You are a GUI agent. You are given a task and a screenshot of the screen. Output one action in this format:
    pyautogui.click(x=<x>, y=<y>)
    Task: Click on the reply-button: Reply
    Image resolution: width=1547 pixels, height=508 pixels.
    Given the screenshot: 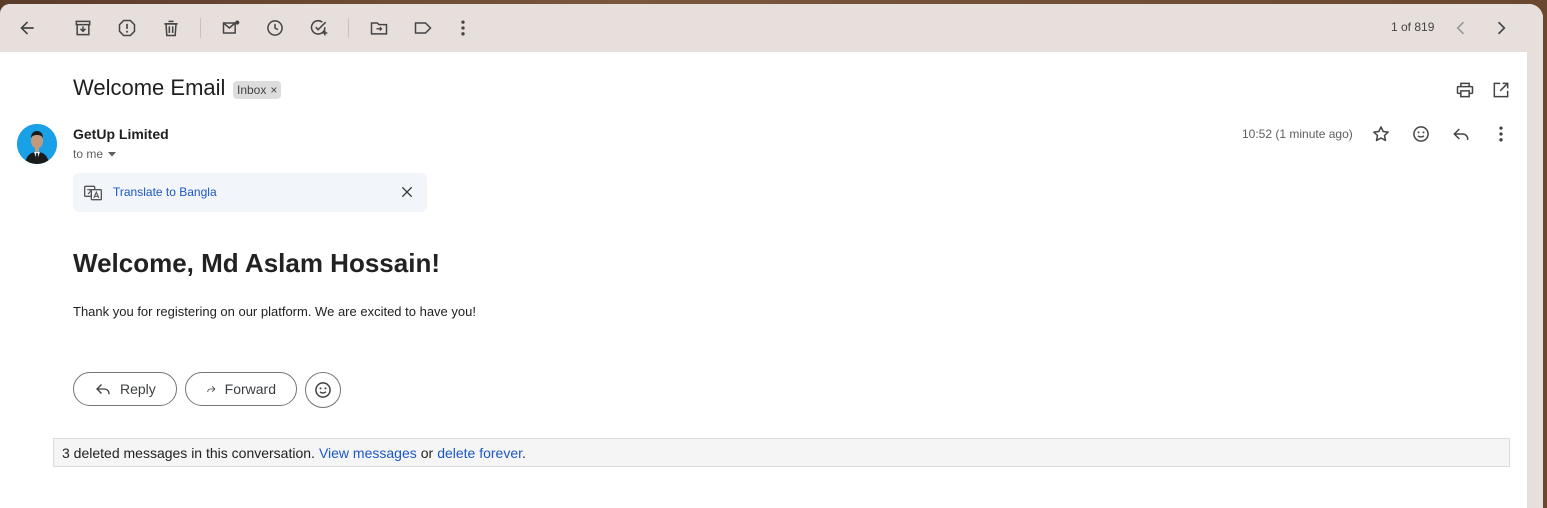 What is the action you would take?
    pyautogui.click(x=125, y=389)
    